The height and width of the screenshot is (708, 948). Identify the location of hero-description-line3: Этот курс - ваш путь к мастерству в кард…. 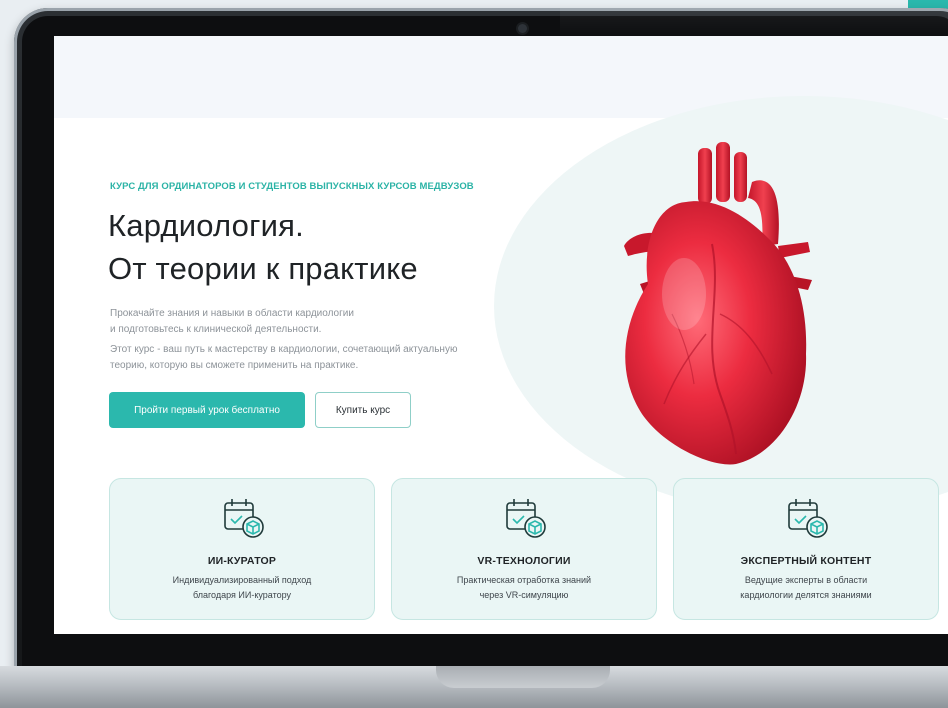
(284, 349).